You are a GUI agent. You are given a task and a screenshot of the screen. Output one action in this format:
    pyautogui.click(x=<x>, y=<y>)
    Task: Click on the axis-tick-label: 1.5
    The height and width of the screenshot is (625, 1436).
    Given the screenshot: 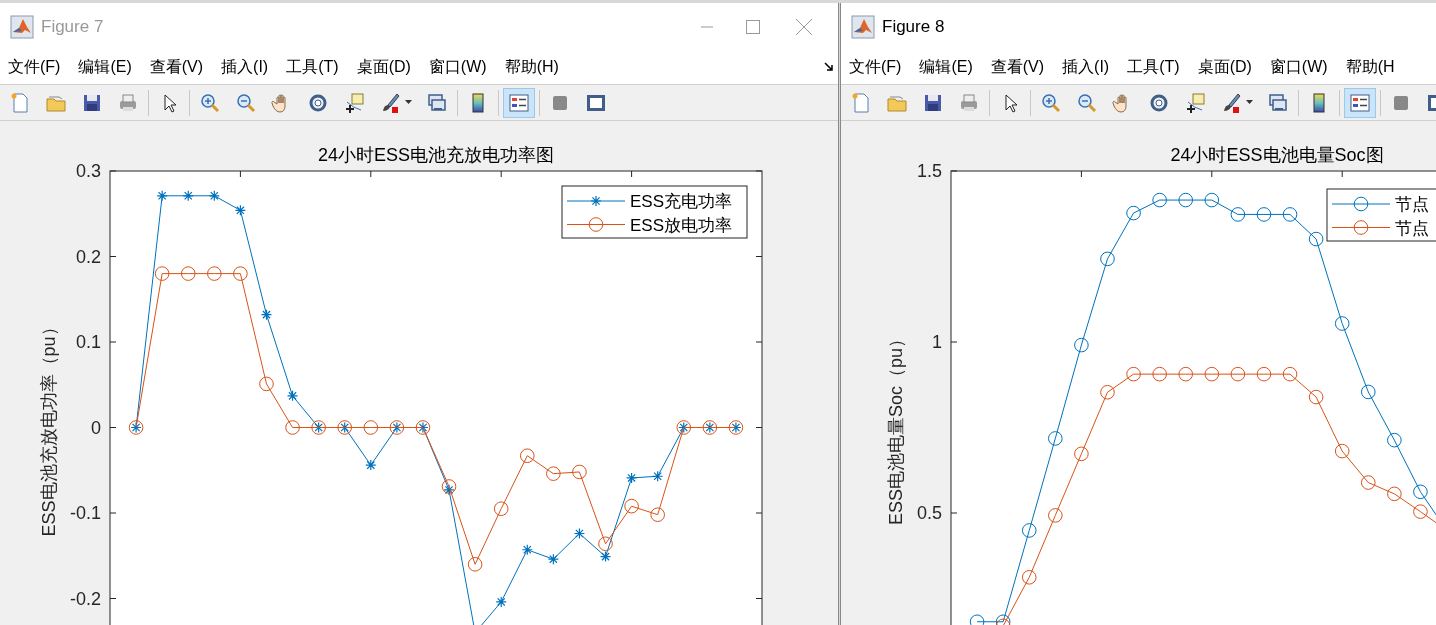 What is the action you would take?
    pyautogui.click(x=929, y=171)
    